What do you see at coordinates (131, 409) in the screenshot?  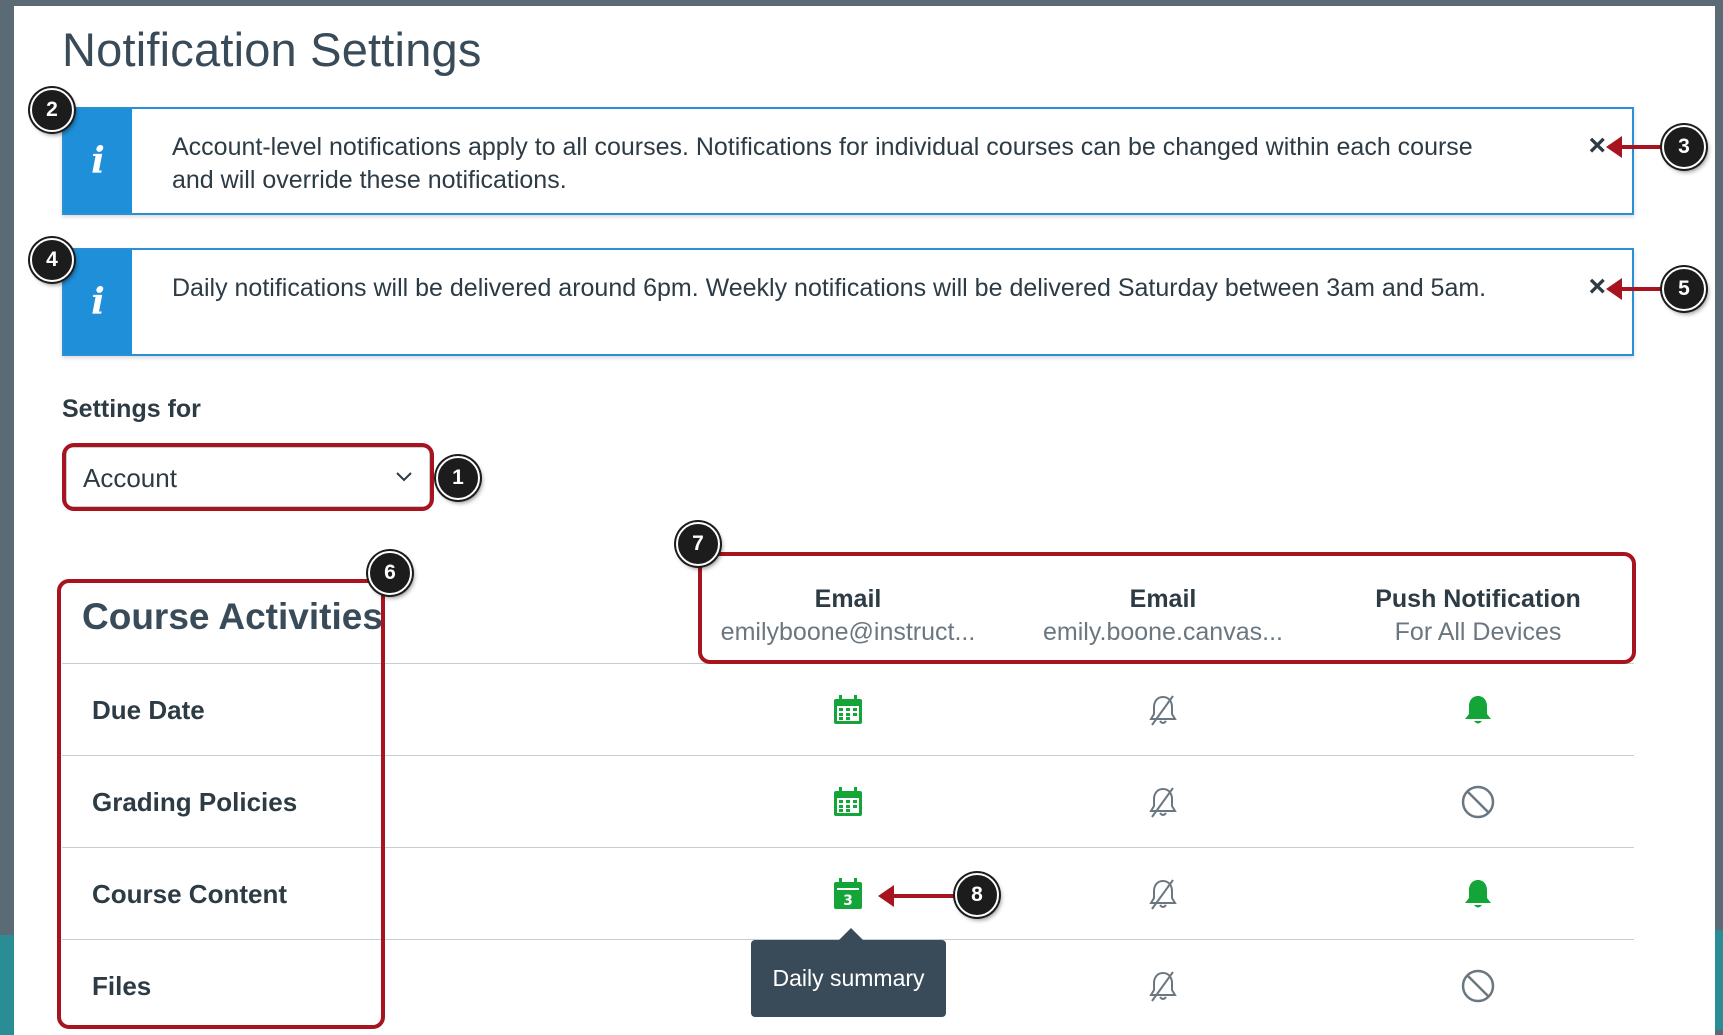 I see `settings-for-label: Settings for` at bounding box center [131, 409].